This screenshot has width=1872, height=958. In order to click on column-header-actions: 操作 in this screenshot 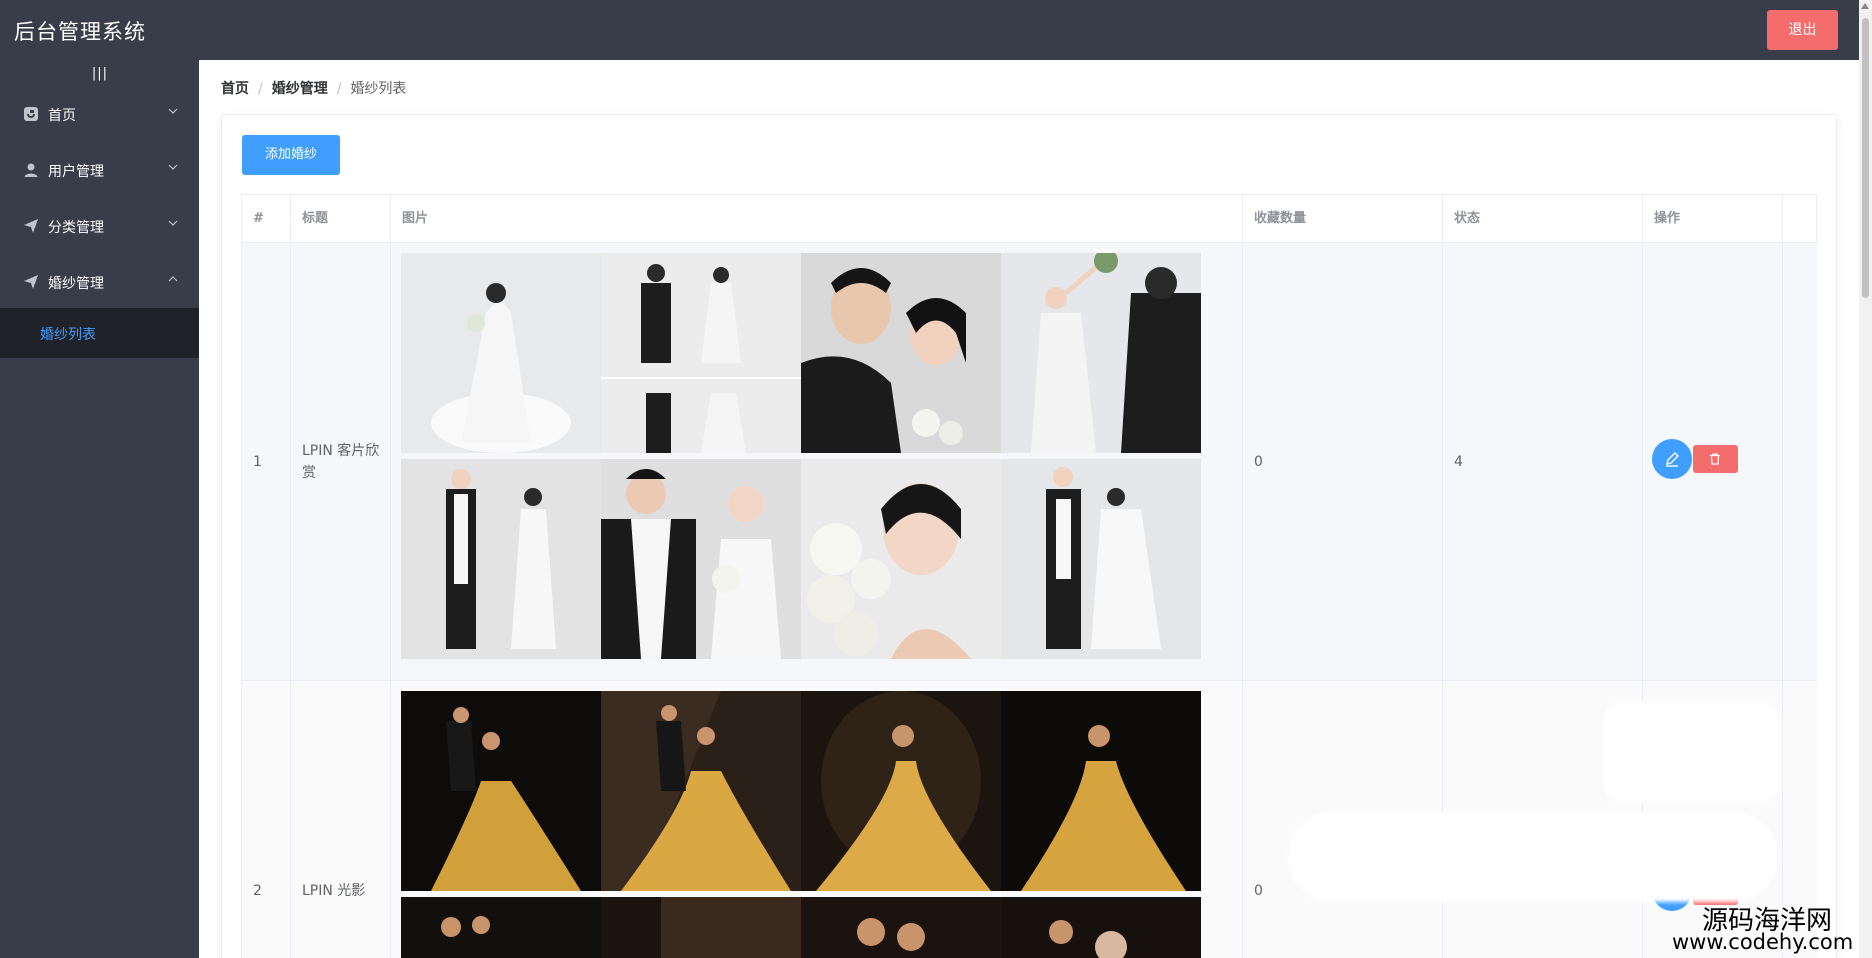, I will do `click(1713, 219)`.